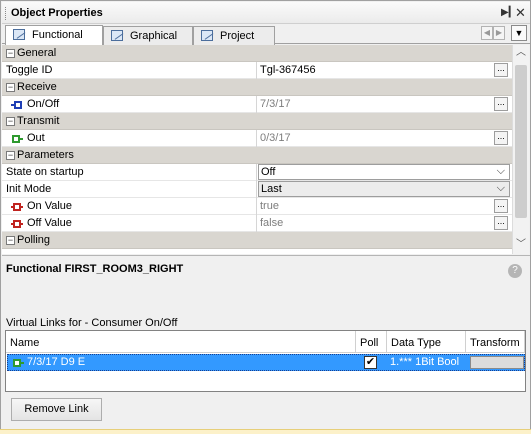 The image size is (531, 434). What do you see at coordinates (95, 269) in the screenshot?
I see `description-title: Functional FIRST_ROOM3_RIGHT` at bounding box center [95, 269].